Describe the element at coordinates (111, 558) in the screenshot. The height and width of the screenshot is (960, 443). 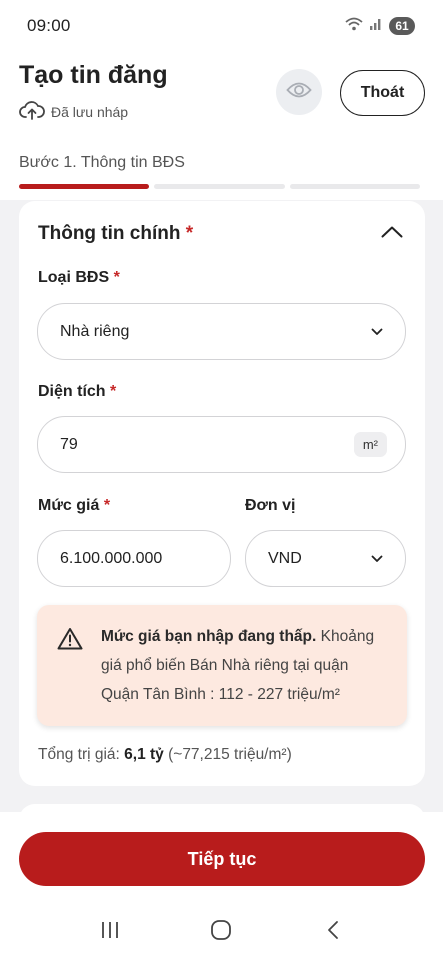
I see `price-value: 6.100.000.000` at that location.